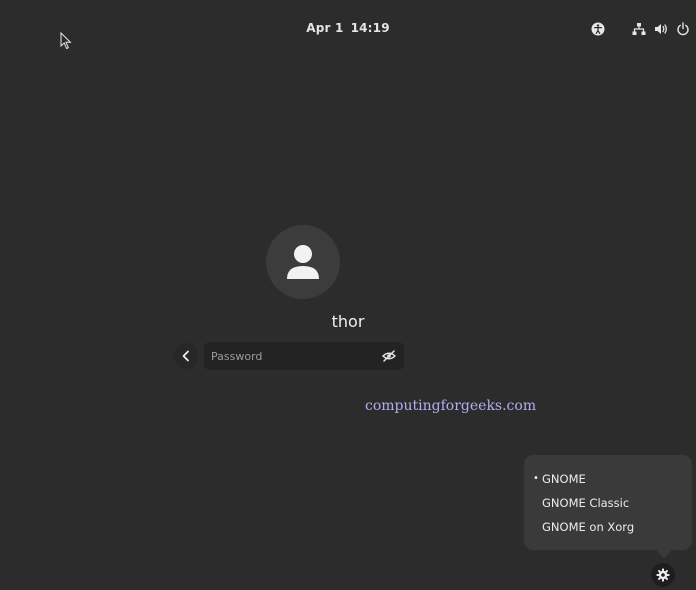  What do you see at coordinates (683, 29) in the screenshot?
I see `power-icon` at bounding box center [683, 29].